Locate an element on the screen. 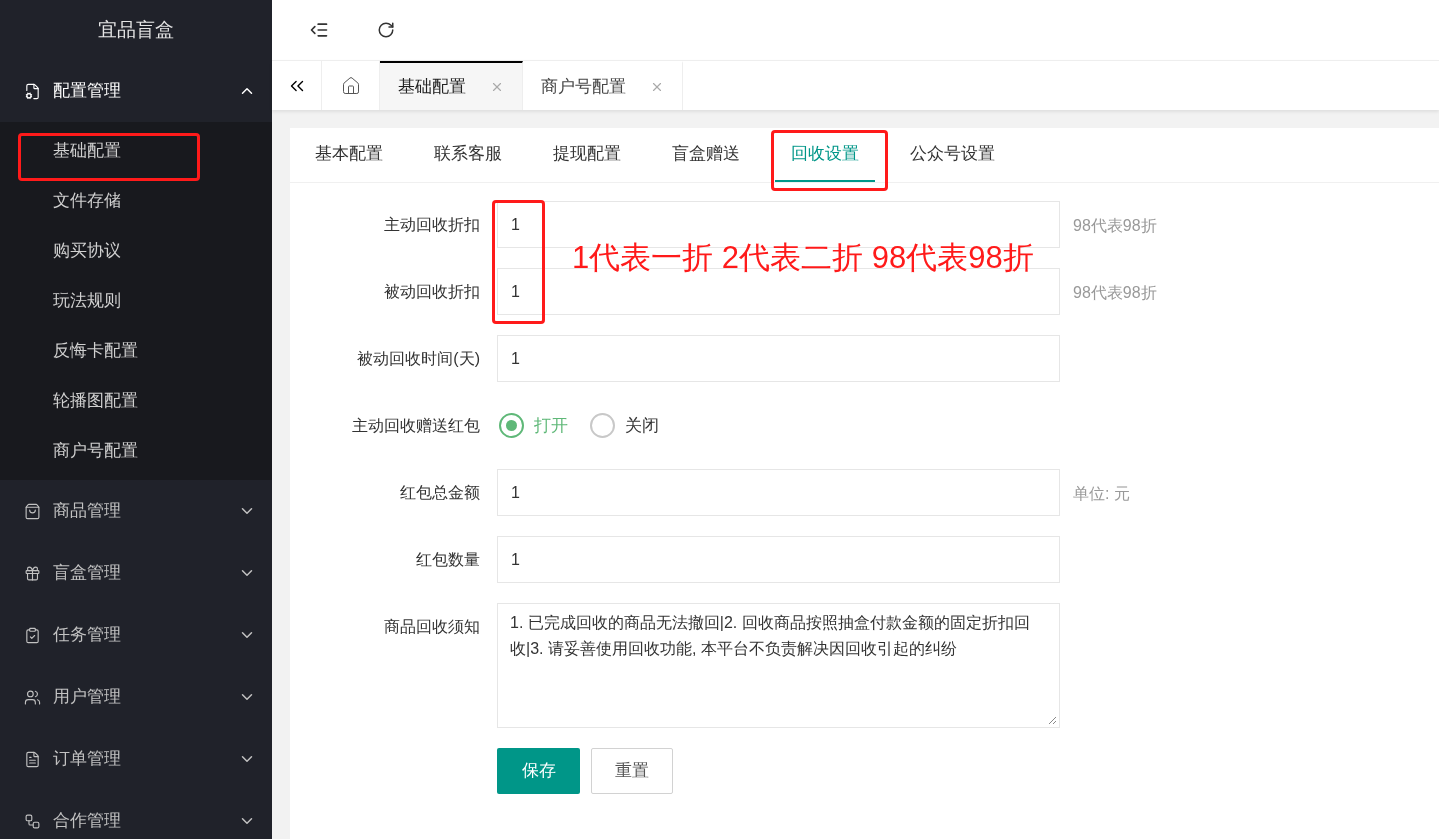  sidebar-submenu-item: 商户号配置 is located at coordinates (136, 451).